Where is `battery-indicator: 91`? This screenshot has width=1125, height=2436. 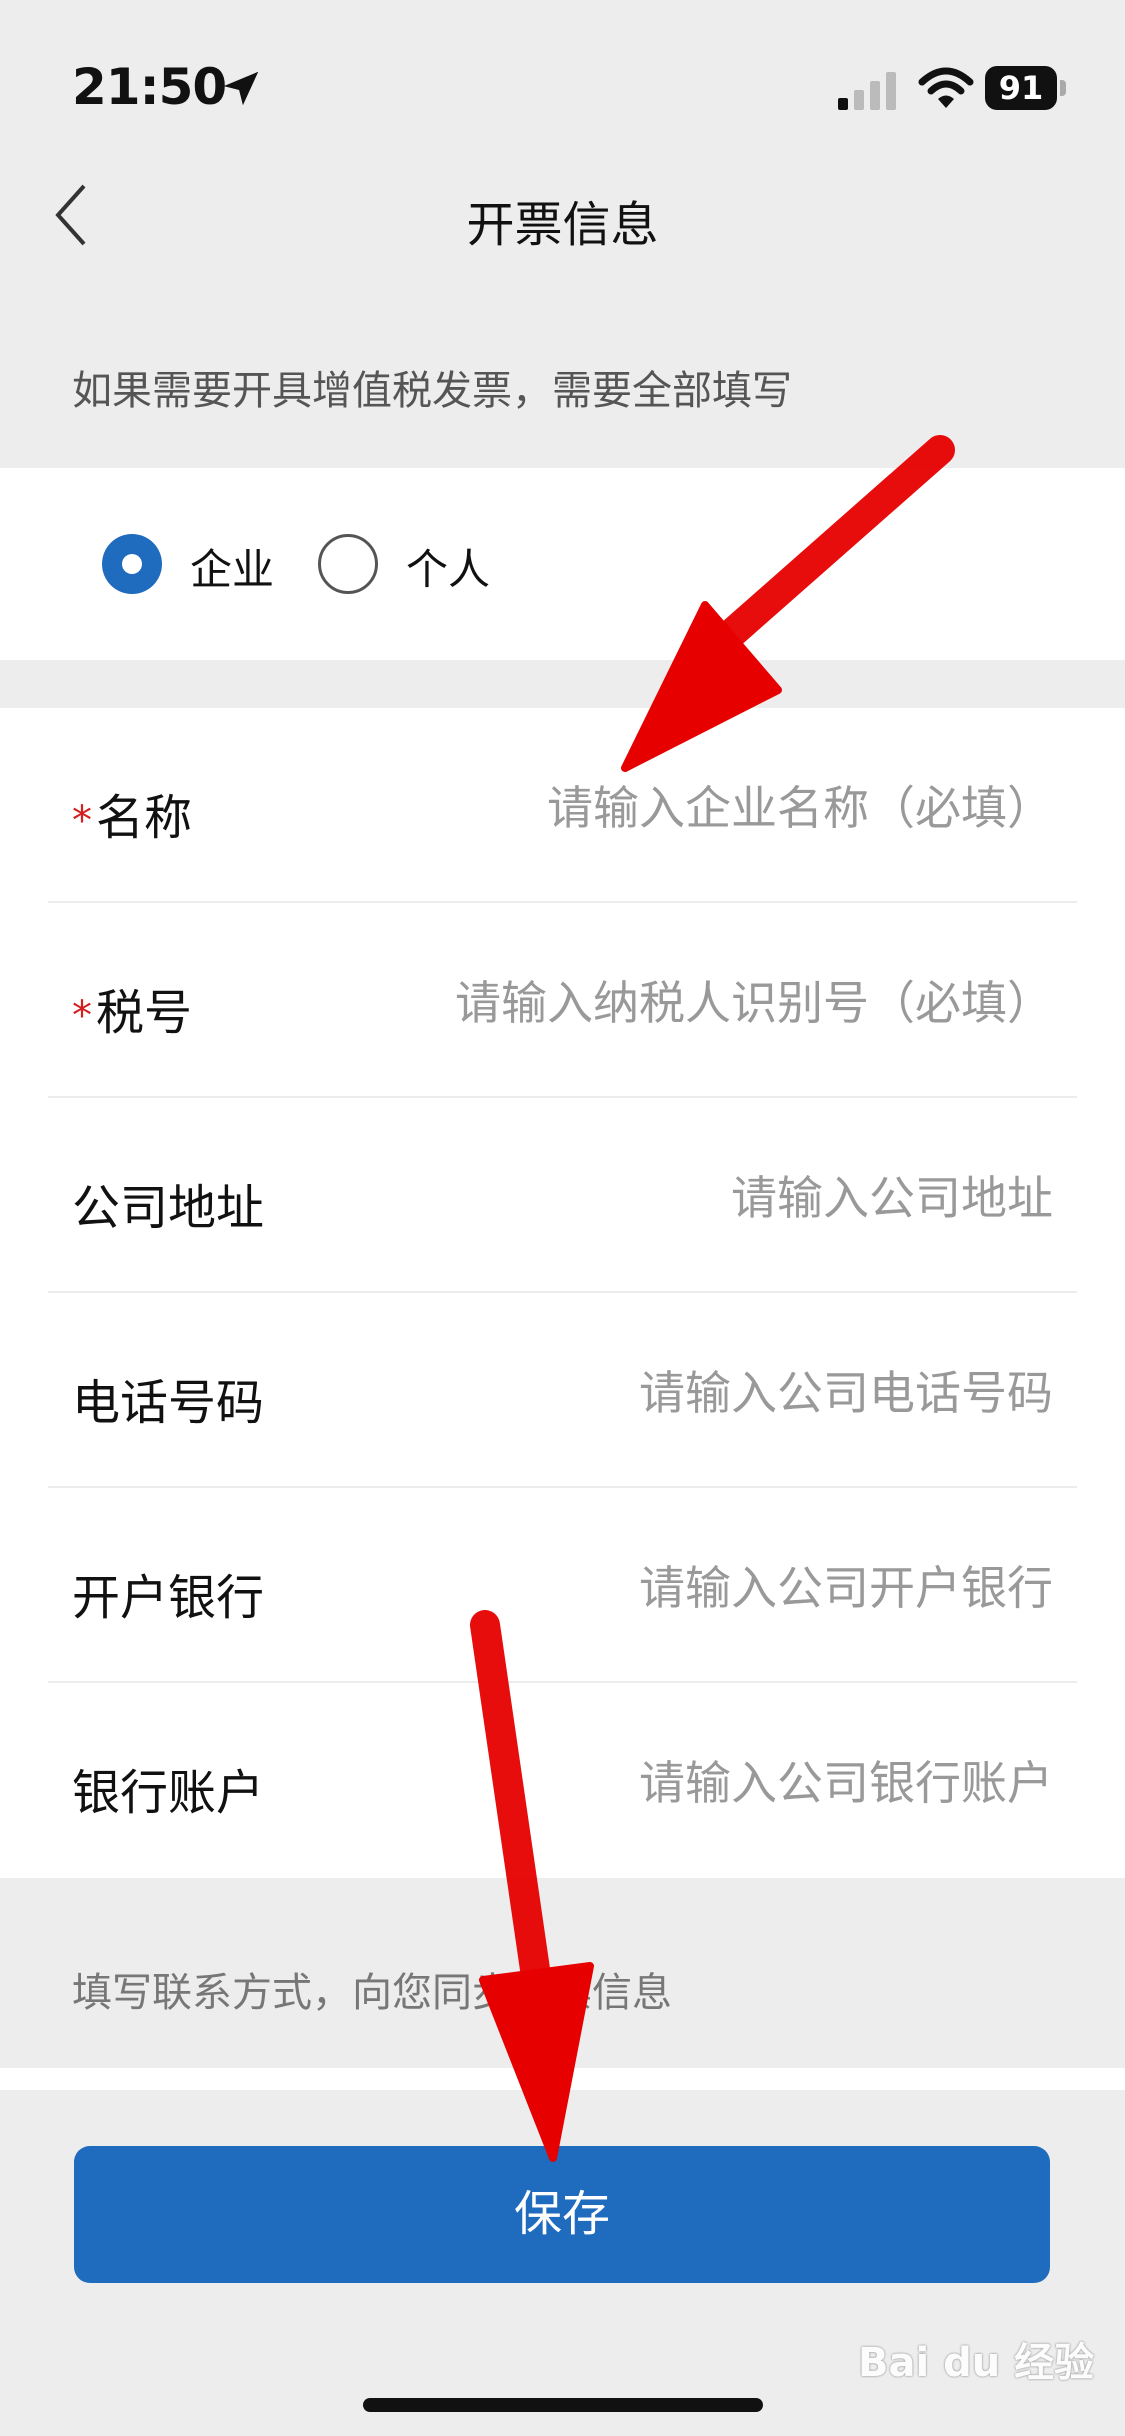
battery-indicator: 91 is located at coordinates (1026, 88).